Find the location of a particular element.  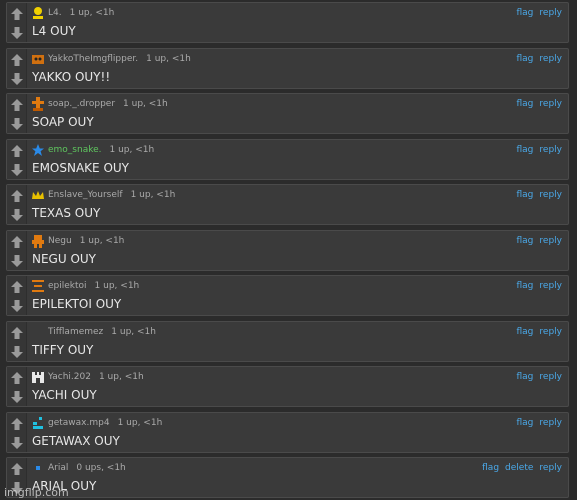

small-blue-dot-icon is located at coordinates (38, 468).